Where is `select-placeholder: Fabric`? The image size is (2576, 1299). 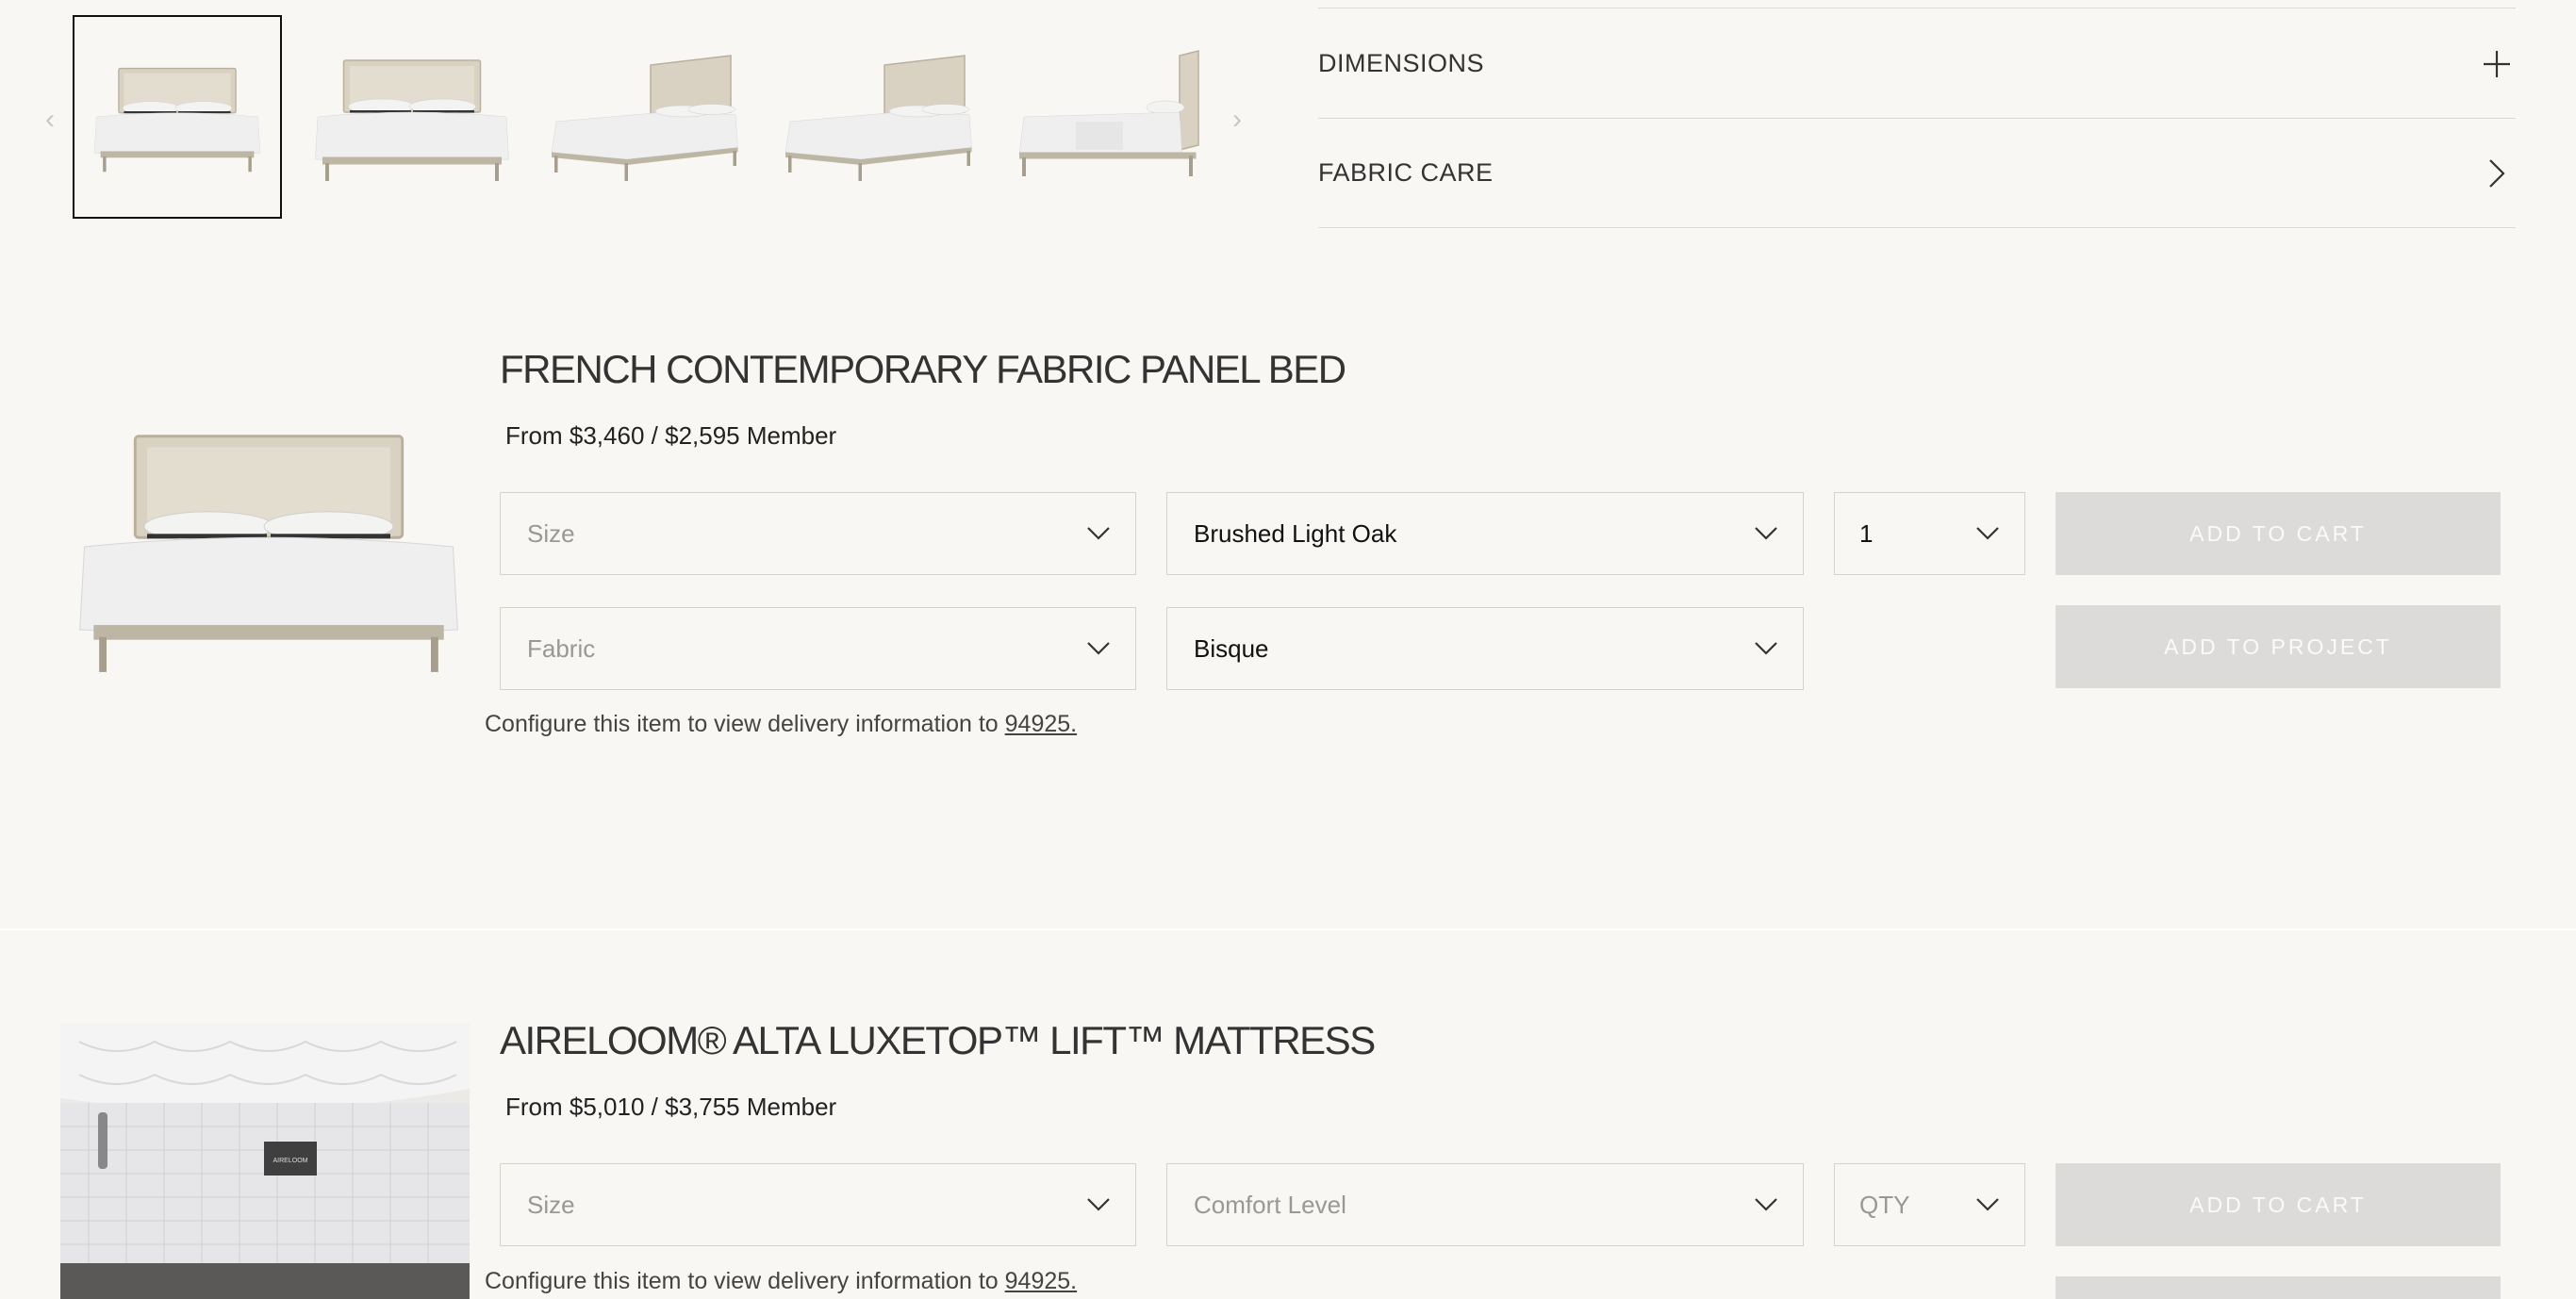 select-placeholder: Fabric is located at coordinates (561, 648).